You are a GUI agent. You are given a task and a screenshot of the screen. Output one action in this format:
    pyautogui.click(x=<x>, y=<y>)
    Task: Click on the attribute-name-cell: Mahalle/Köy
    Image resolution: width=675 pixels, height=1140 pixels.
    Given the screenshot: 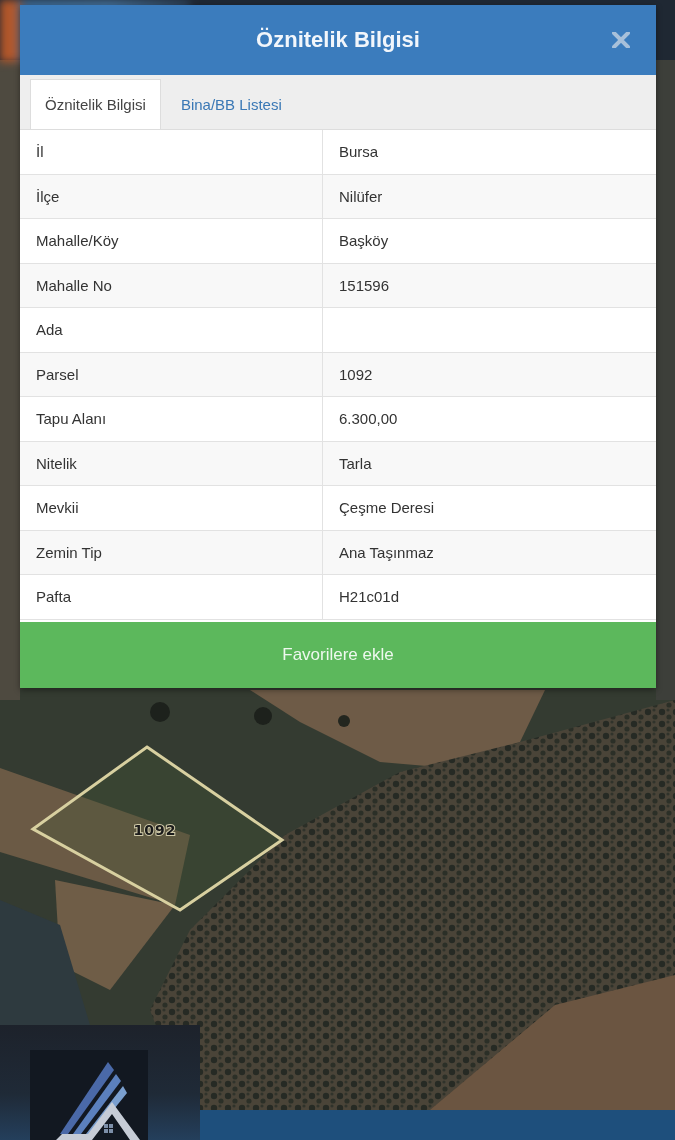 What is the action you would take?
    pyautogui.click(x=171, y=241)
    